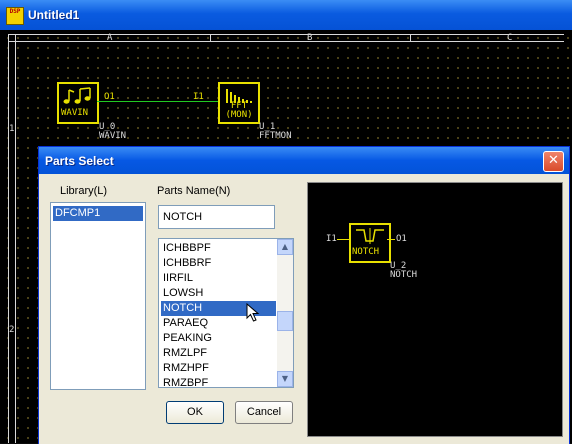 Image resolution: width=572 pixels, height=444 pixels. What do you see at coordinates (110, 38) in the screenshot?
I see `zone-label-column: A` at bounding box center [110, 38].